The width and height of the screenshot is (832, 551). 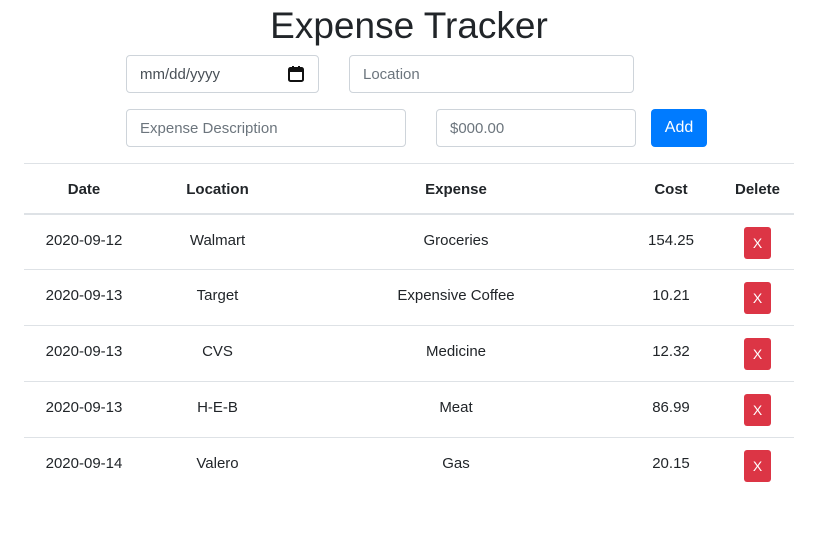 I want to click on table-row: 2020-09-13 CVS Medicine 12.32 X, so click(x=409, y=354).